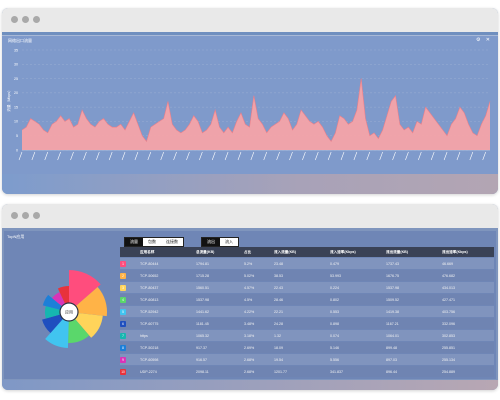 This screenshot has height=400, width=500. Describe the element at coordinates (334, 347) in the screenshot. I see `cell-in-rate: 5.146` at that location.